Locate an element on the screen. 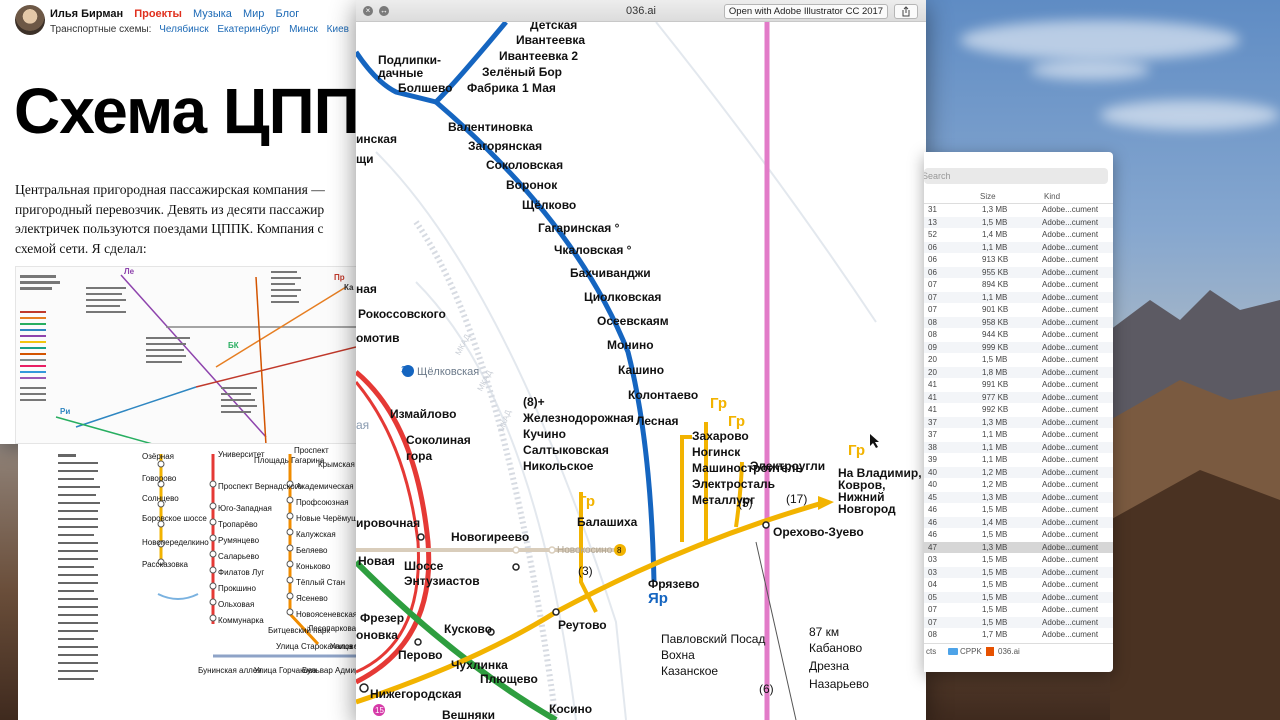 This screenshot has height=720, width=1280. file-row: 31 1,3 MB Adobe...cument is located at coordinates (1018, 209).